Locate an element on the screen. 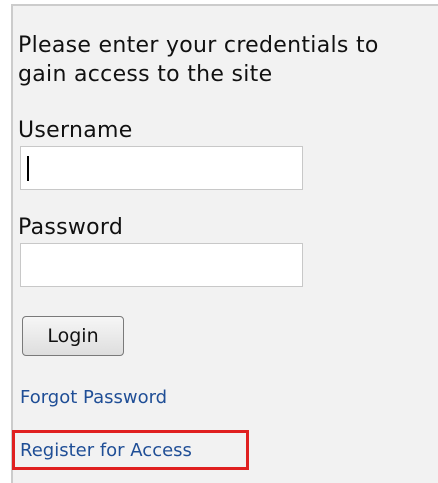  password-input is located at coordinates (161, 265).